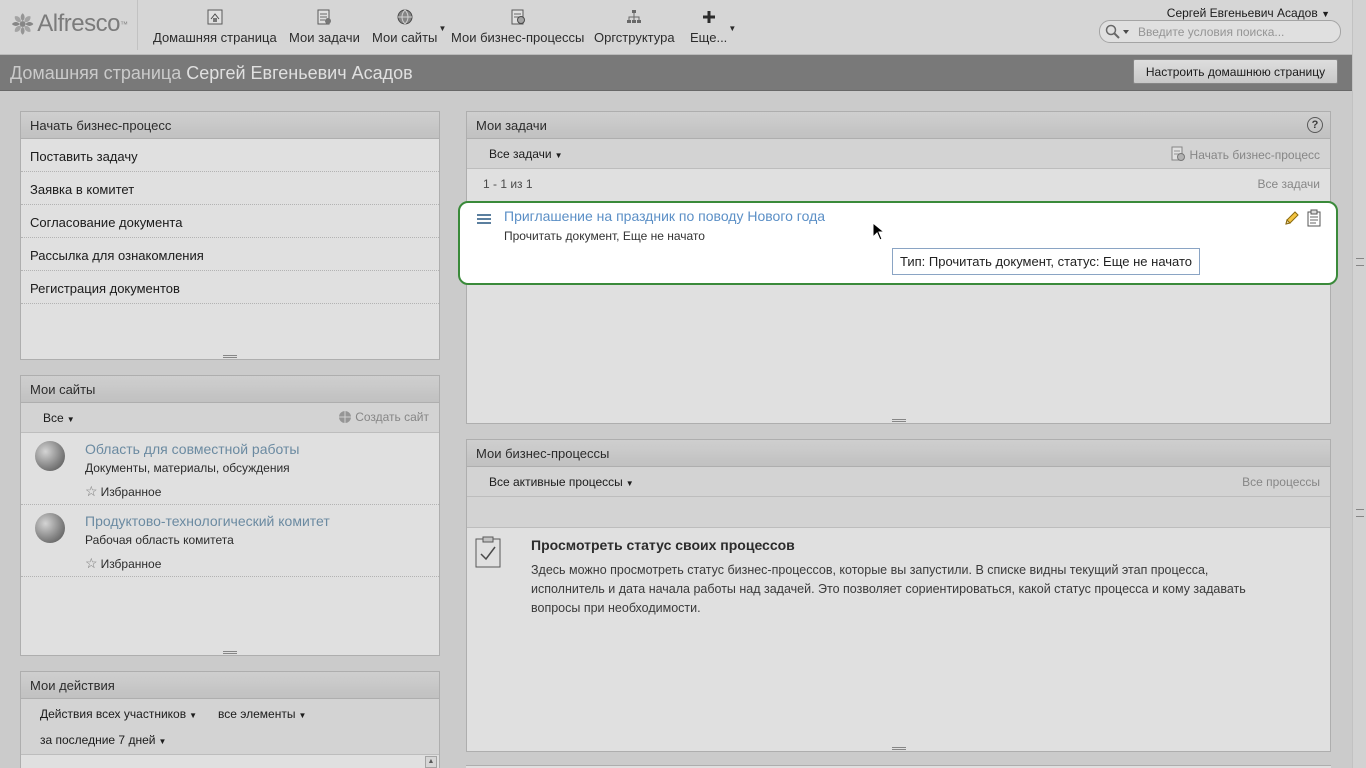  I want to click on nav-org-structure: Оргструктура, so click(634, 28).